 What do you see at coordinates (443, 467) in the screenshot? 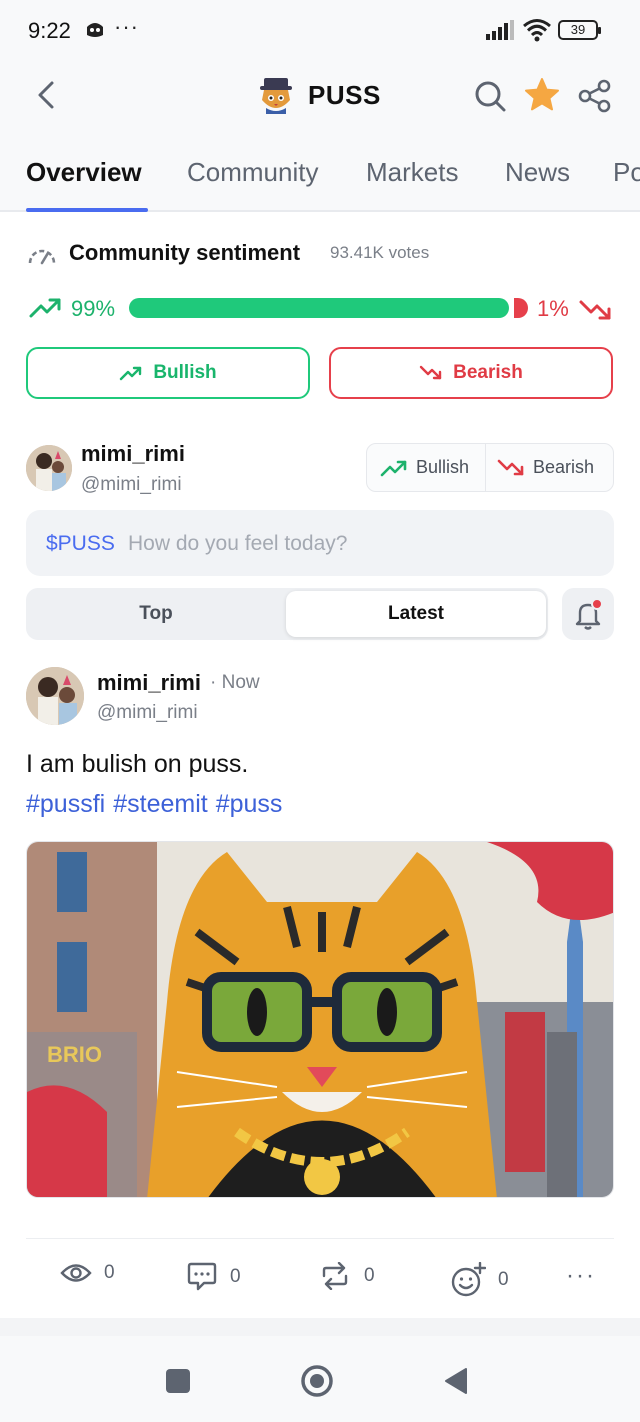
I see `composer-bullish-label: Bullish` at bounding box center [443, 467].